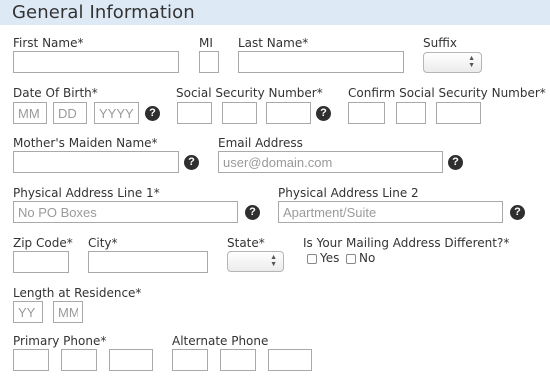 The height and width of the screenshot is (380, 550). What do you see at coordinates (96, 62) in the screenshot?
I see `first-name-input` at bounding box center [96, 62].